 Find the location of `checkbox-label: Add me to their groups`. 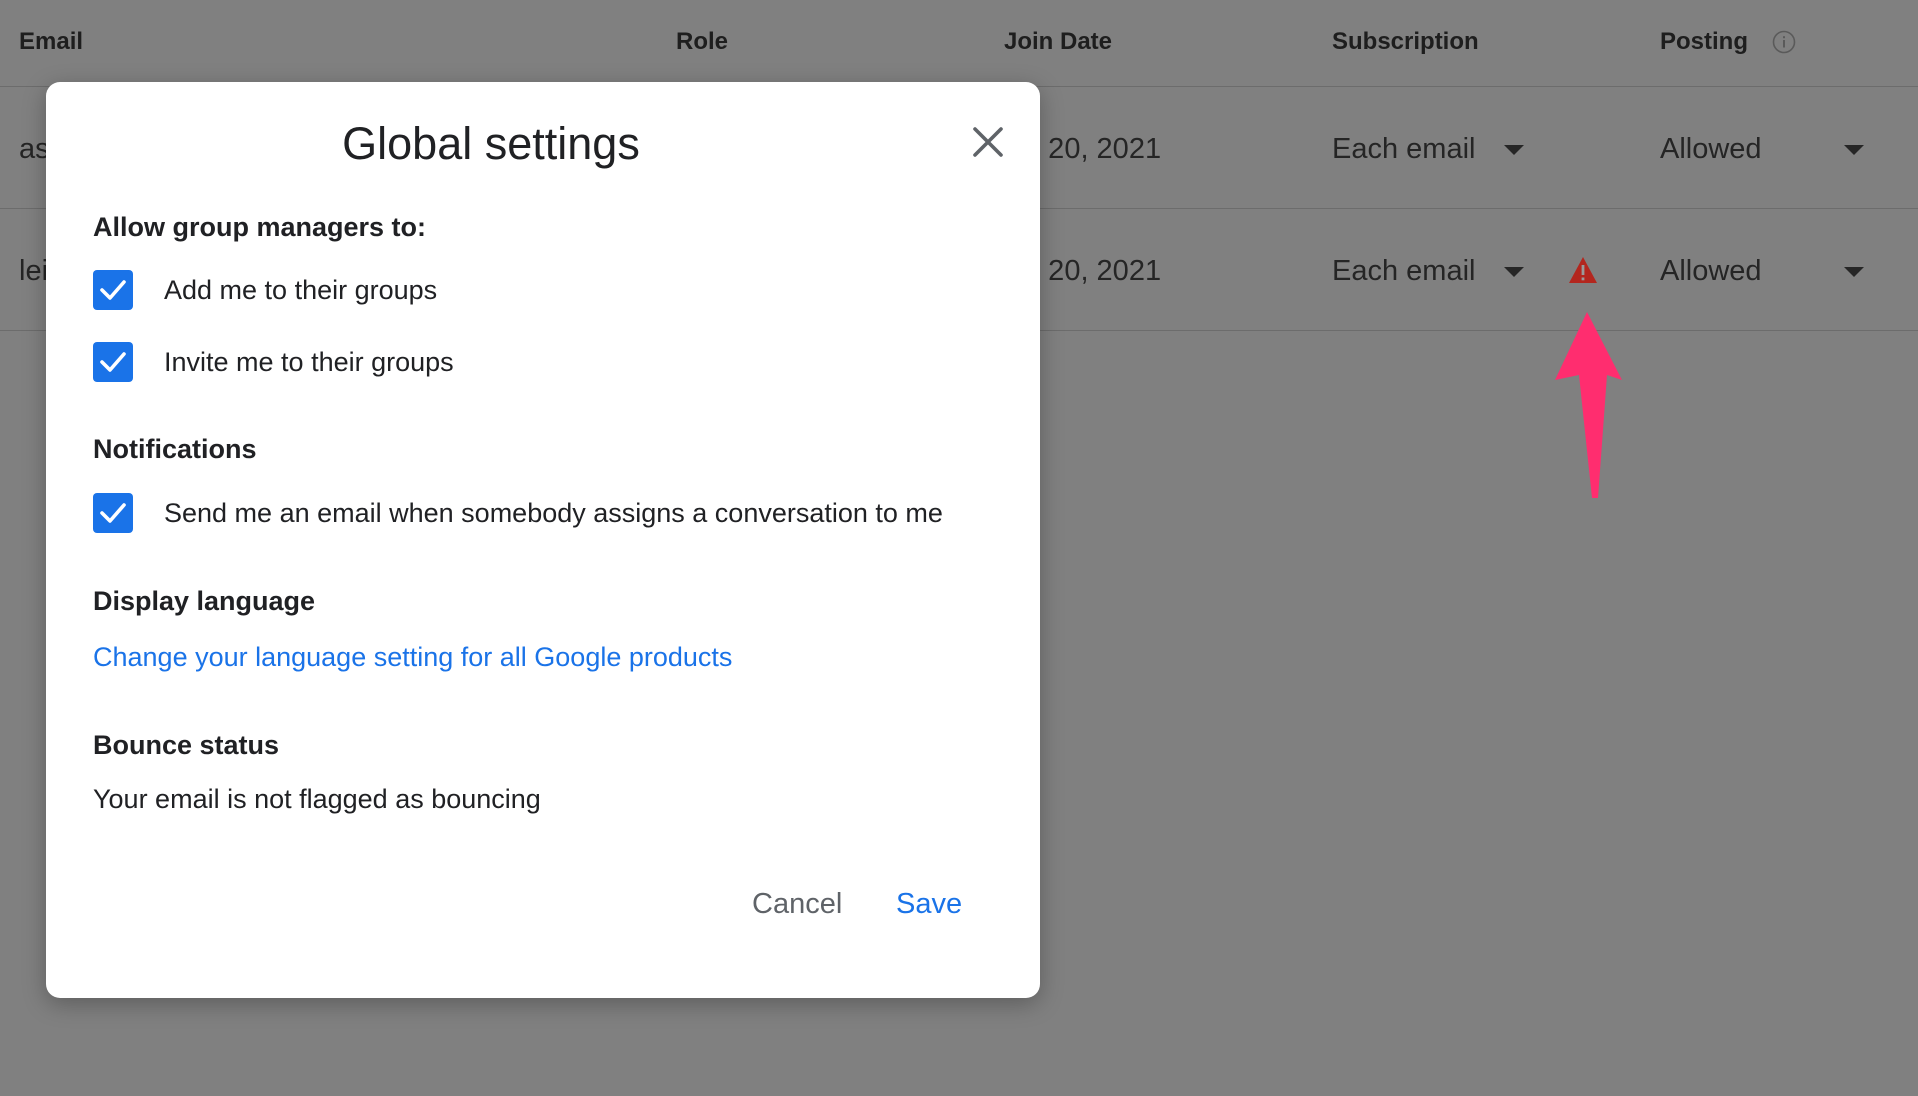

checkbox-label: Add me to their groups is located at coordinates (301, 289).